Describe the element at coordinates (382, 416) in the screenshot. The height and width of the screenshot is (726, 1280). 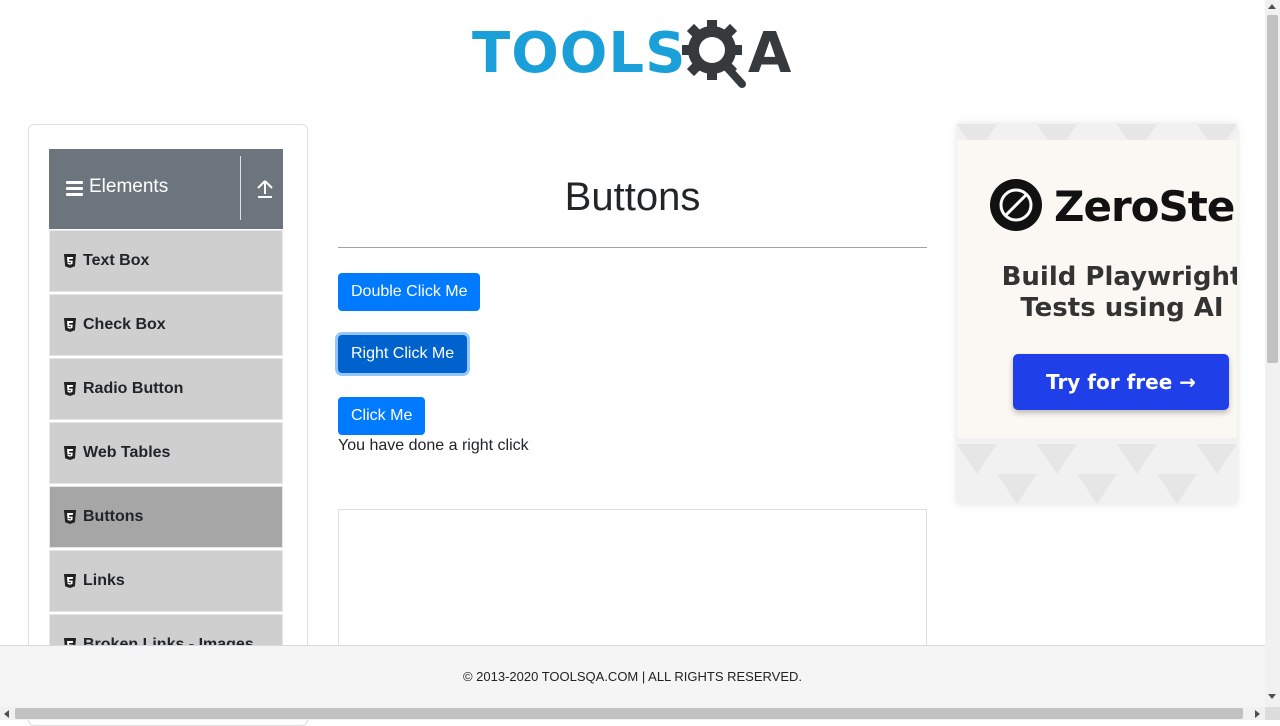
I see `click-me-button: Click Me` at that location.